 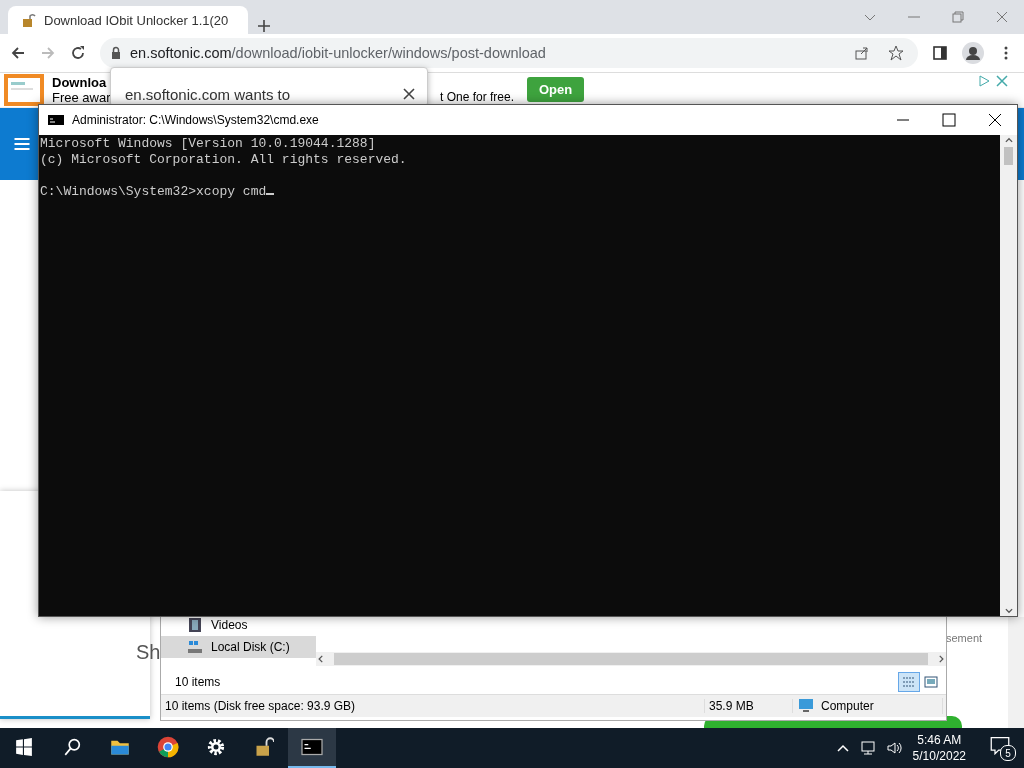 What do you see at coordinates (208, 94) in the screenshot?
I see `popup-text: en.softonic.com wants to` at bounding box center [208, 94].